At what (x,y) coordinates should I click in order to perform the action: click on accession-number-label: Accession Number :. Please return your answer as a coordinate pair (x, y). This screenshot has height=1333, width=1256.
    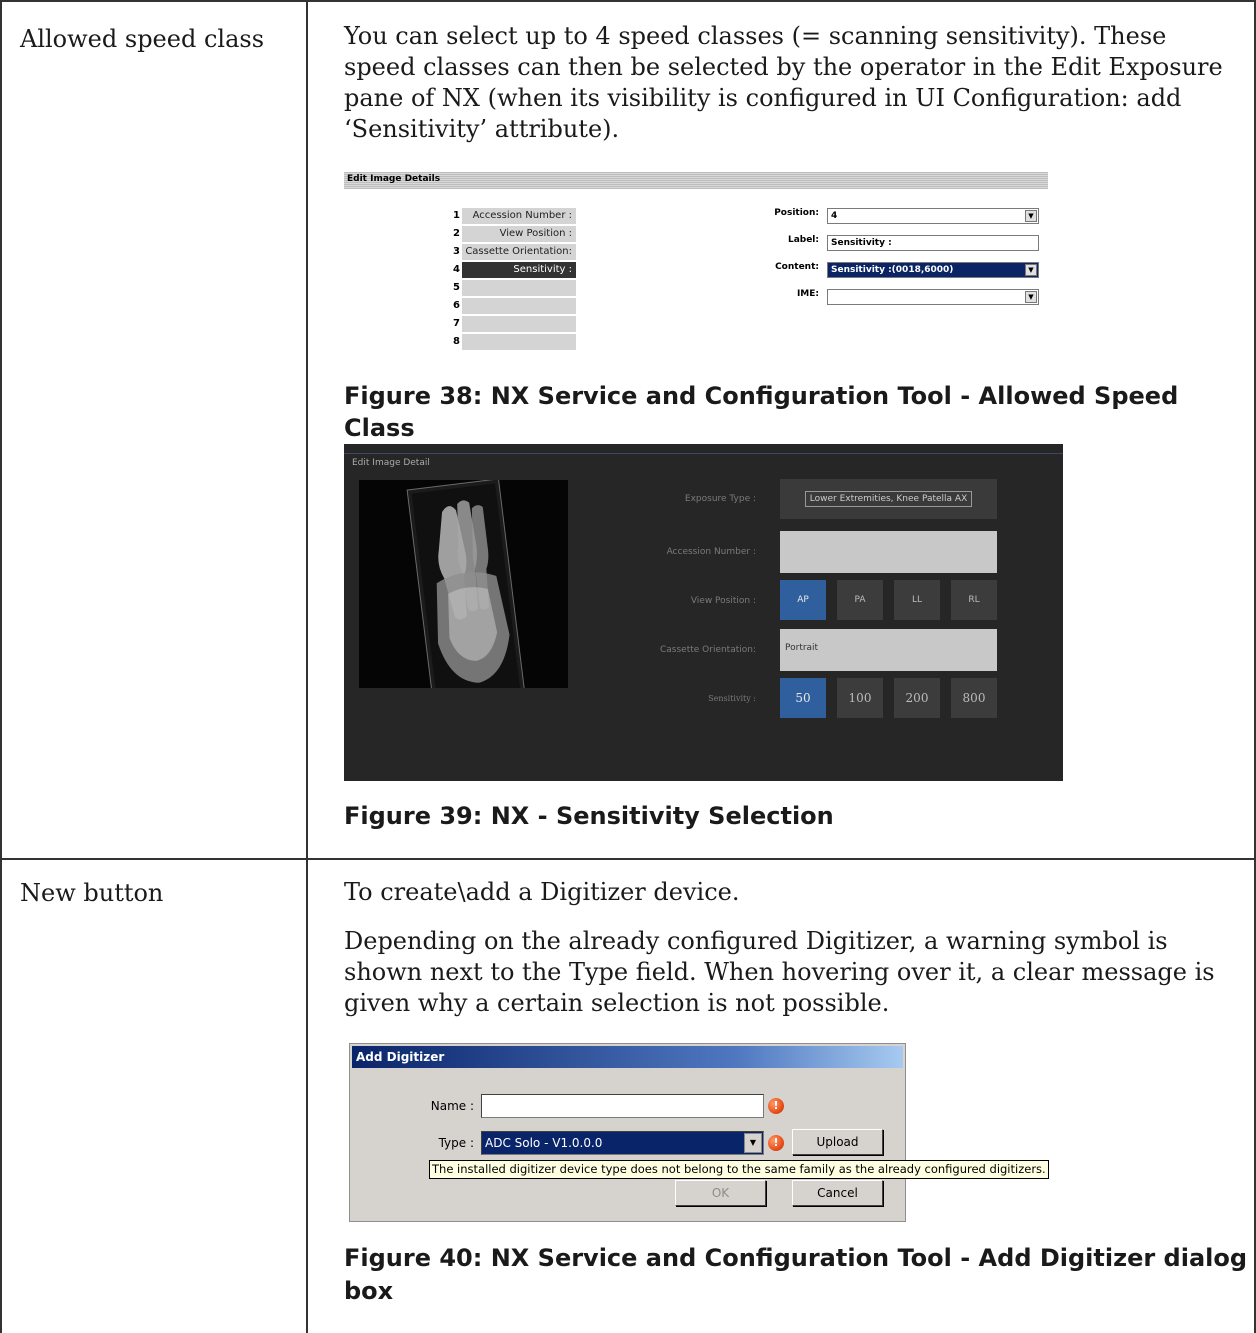
    Looking at the image, I should click on (711, 552).